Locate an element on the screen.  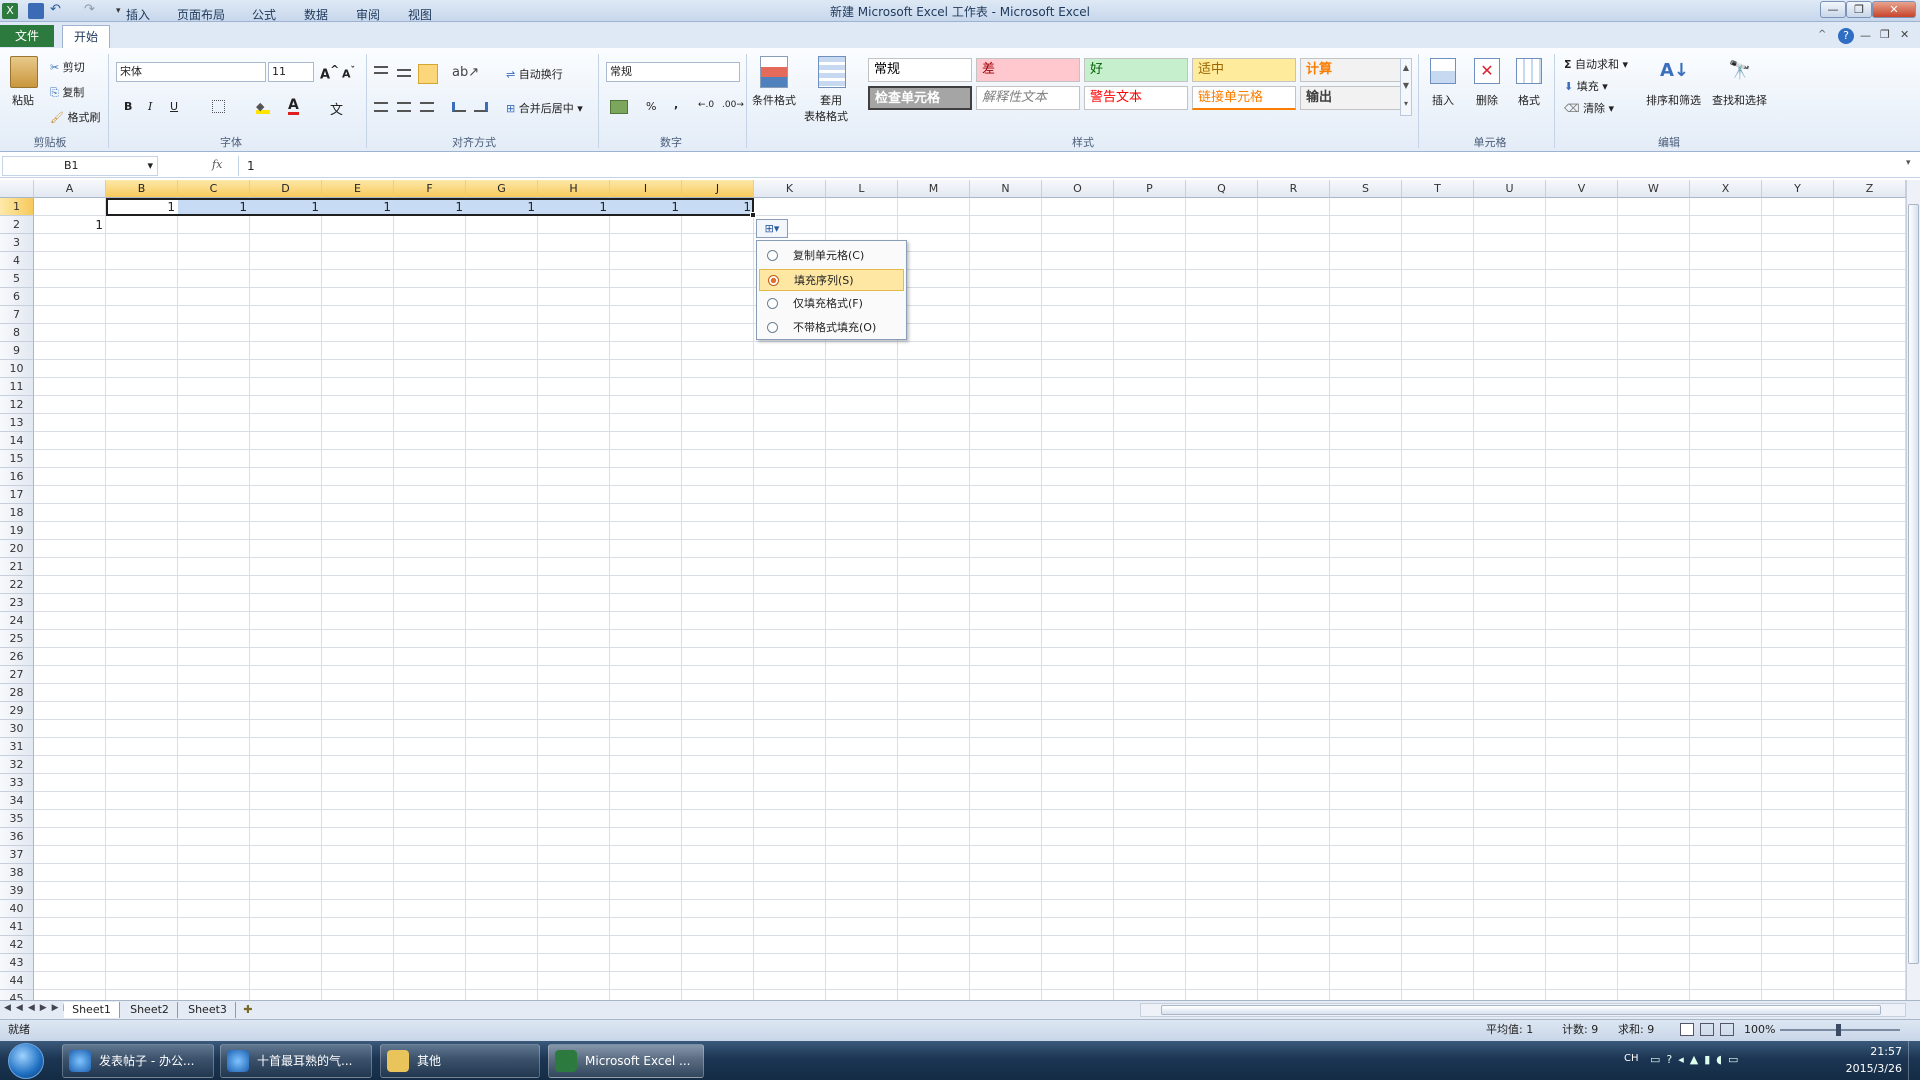
row-header-33: 33 is located at coordinates (17, 783).